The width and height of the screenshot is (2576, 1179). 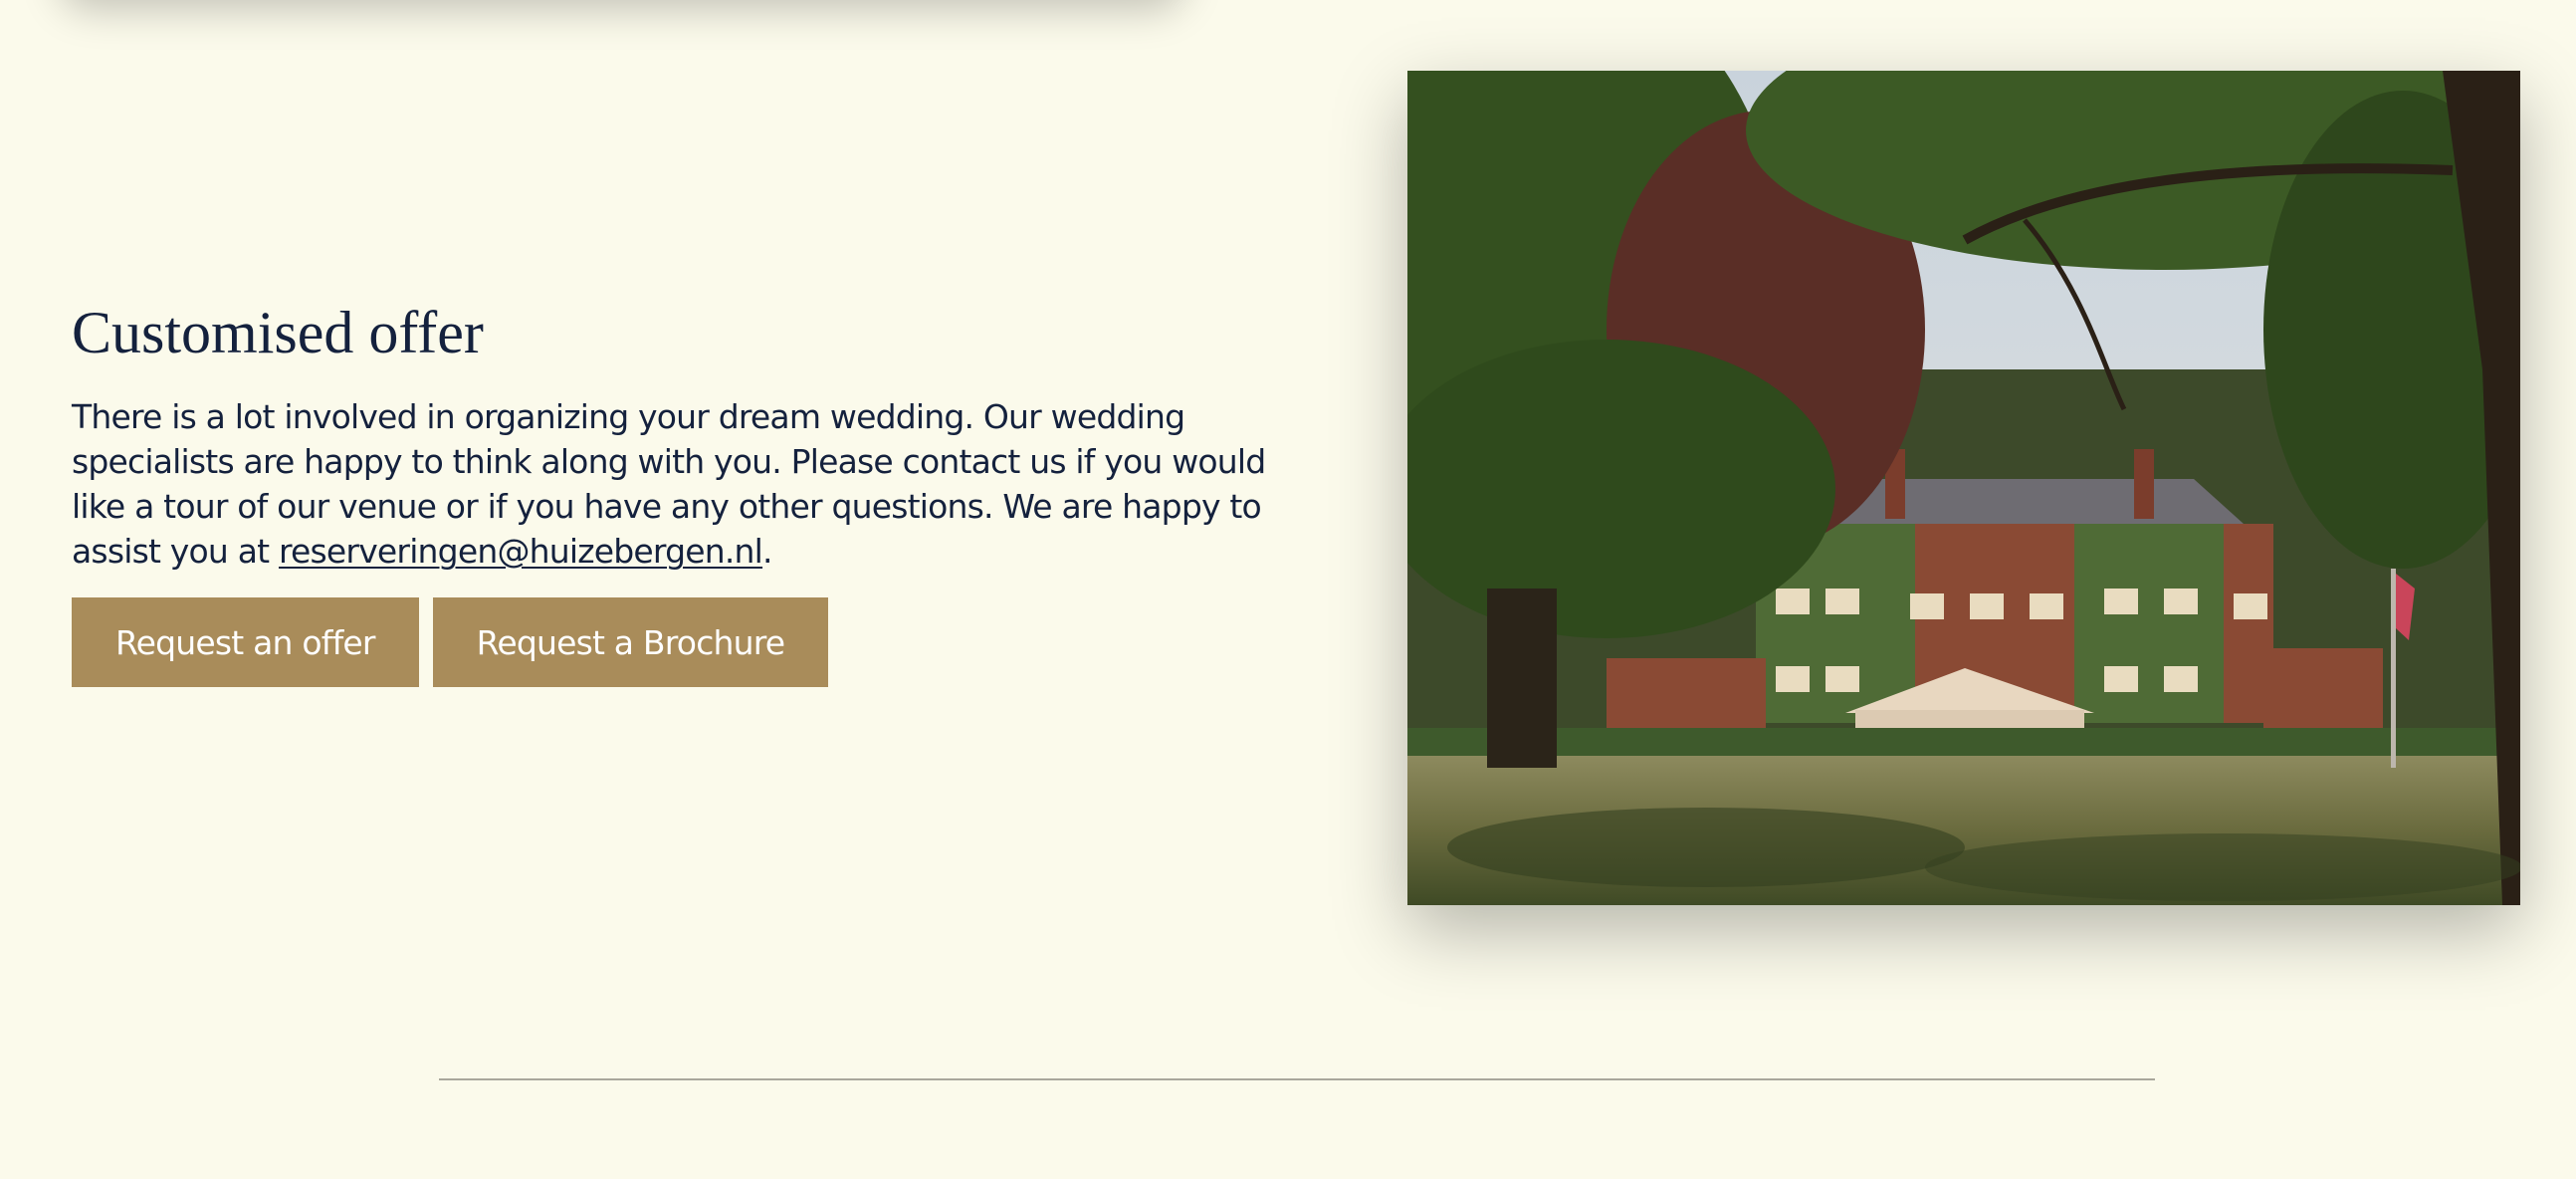 What do you see at coordinates (1297, 1079) in the screenshot?
I see `section-divider` at bounding box center [1297, 1079].